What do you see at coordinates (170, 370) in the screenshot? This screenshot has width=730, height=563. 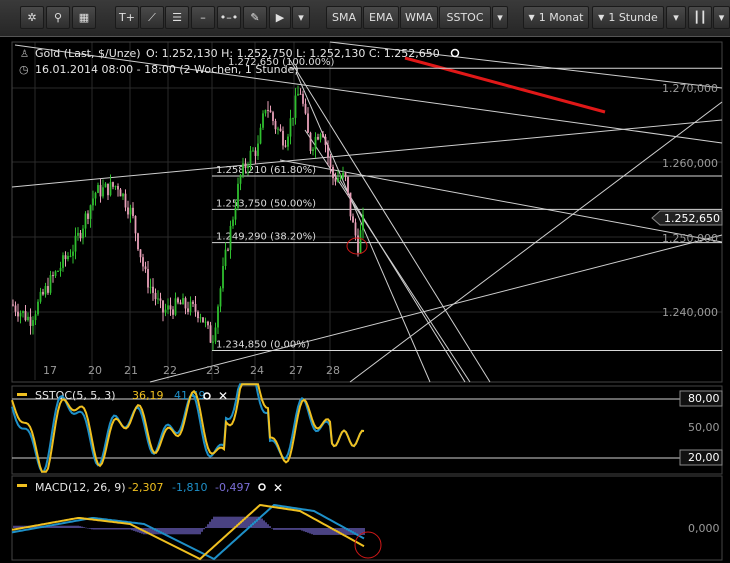 I see `date-tick: 22` at bounding box center [170, 370].